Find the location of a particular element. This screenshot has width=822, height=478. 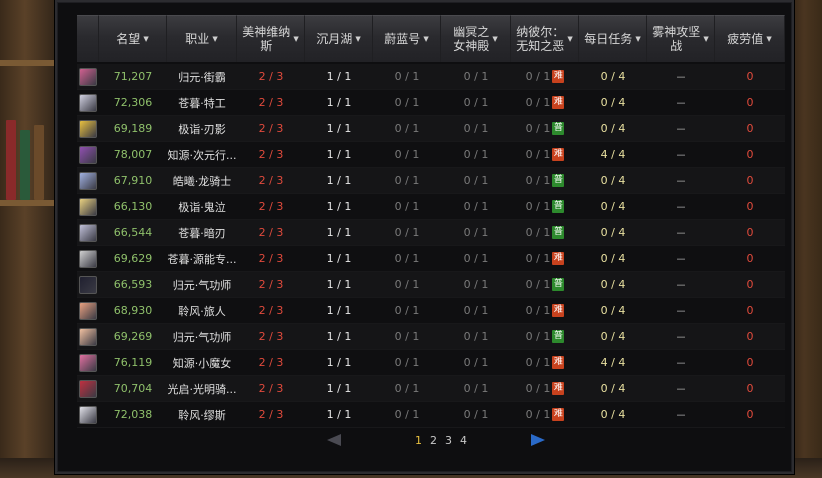

cell-fame-value: 78,007 is located at coordinates (133, 154).